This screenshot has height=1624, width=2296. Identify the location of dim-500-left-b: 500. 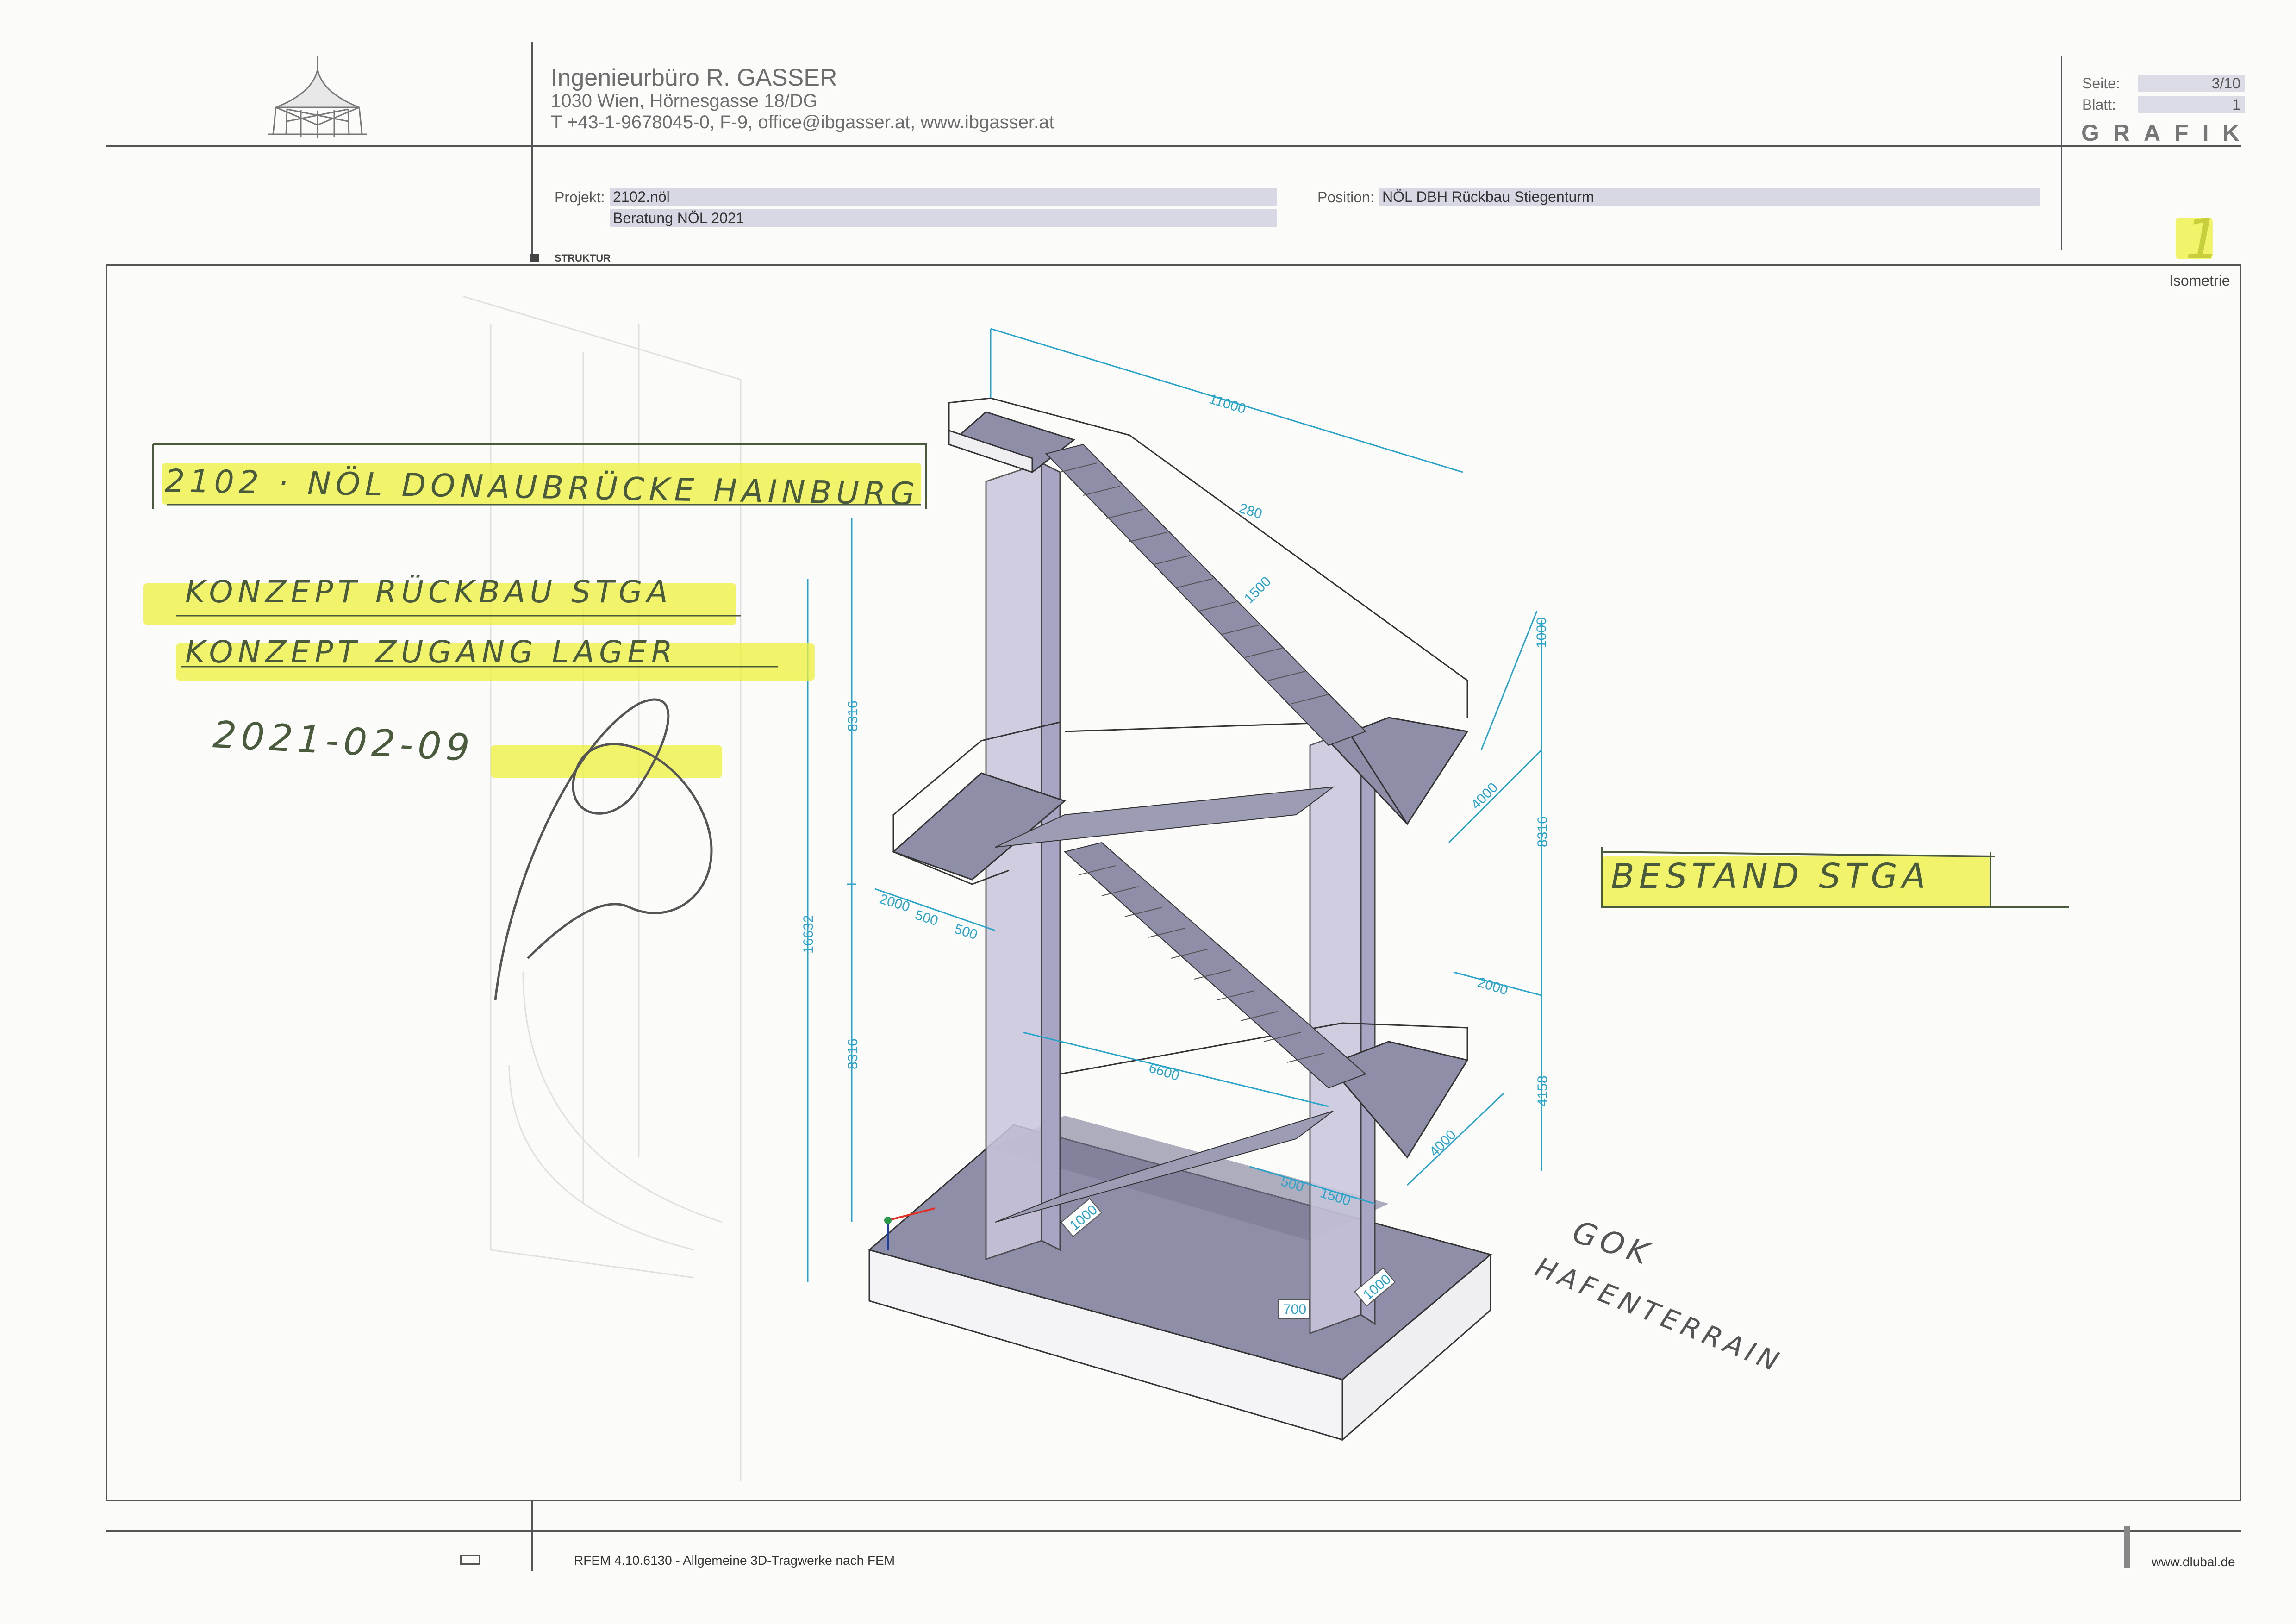
(966, 932).